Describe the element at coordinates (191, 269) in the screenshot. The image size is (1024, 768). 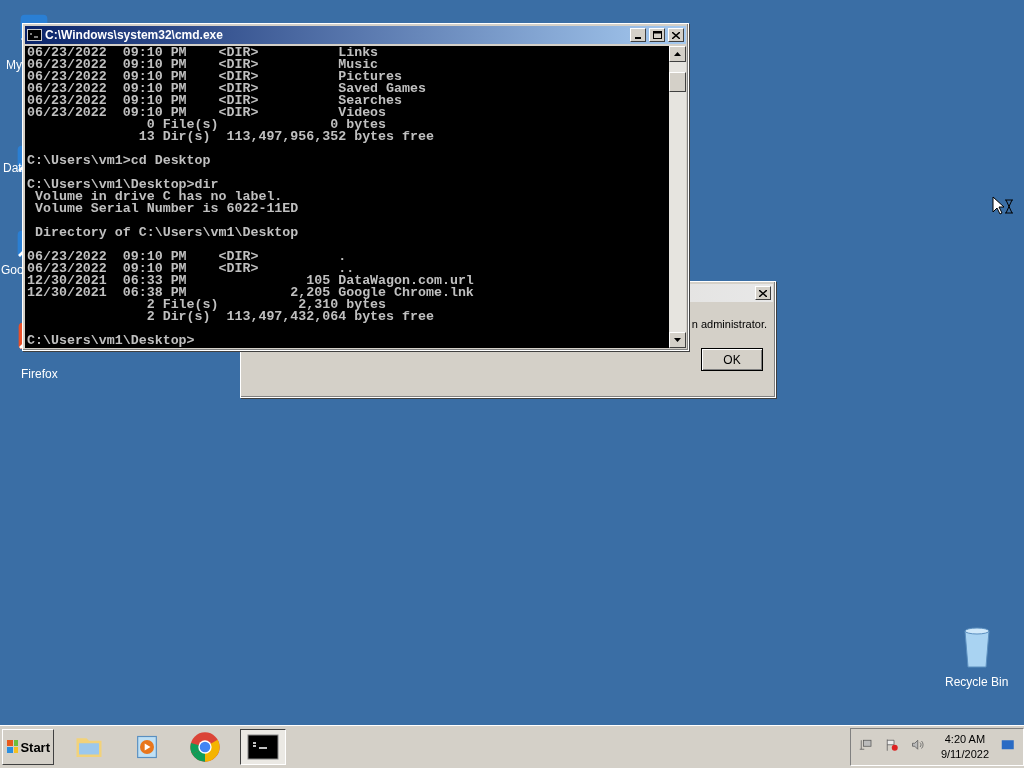
I see `console-line: 06/23/2022 09:10 PM <DIR> ..` at that location.